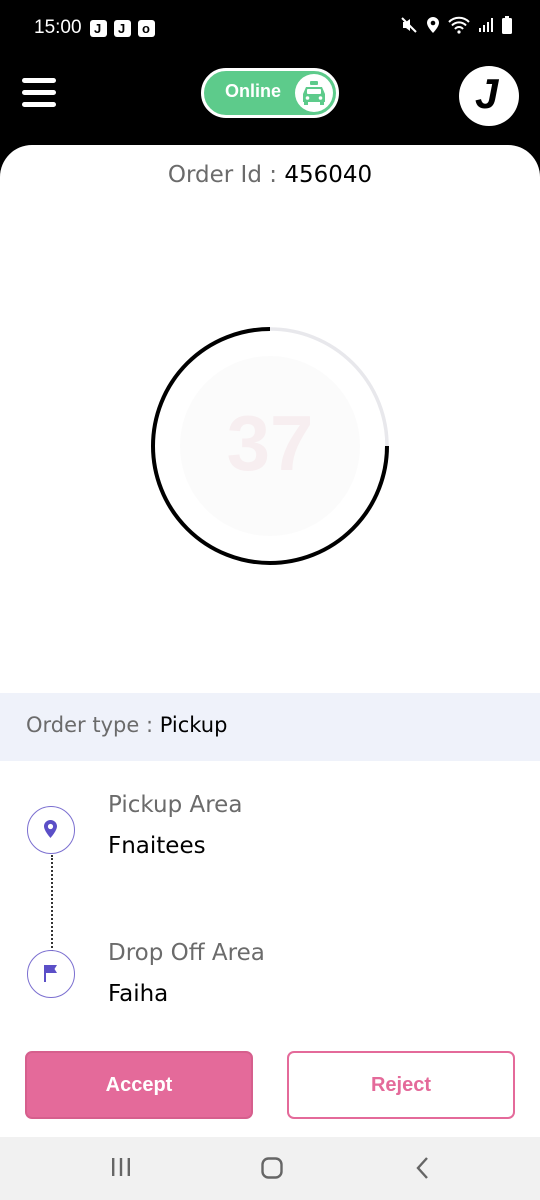 The width and height of the screenshot is (540, 1200). I want to click on battery-icon, so click(507, 25).